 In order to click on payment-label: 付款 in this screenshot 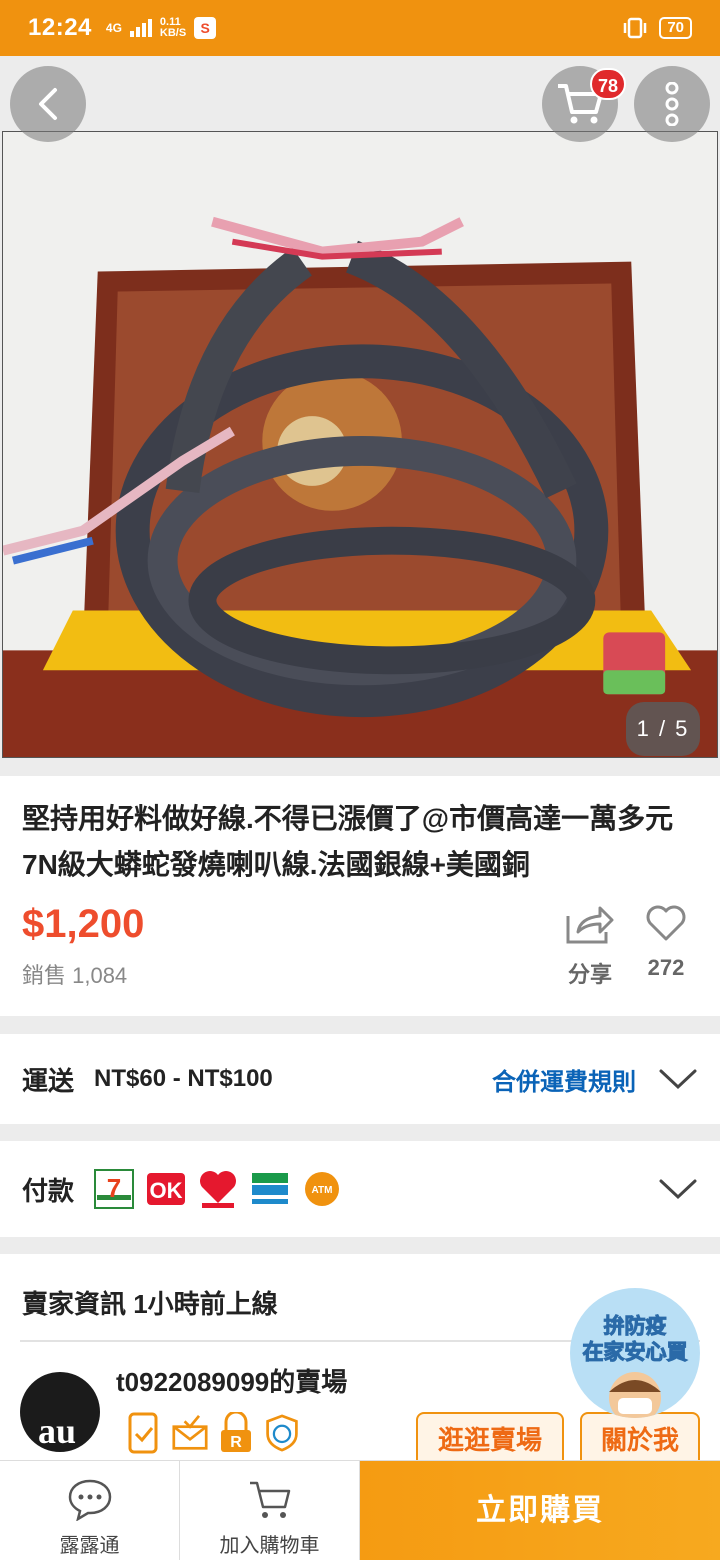, I will do `click(48, 1190)`.